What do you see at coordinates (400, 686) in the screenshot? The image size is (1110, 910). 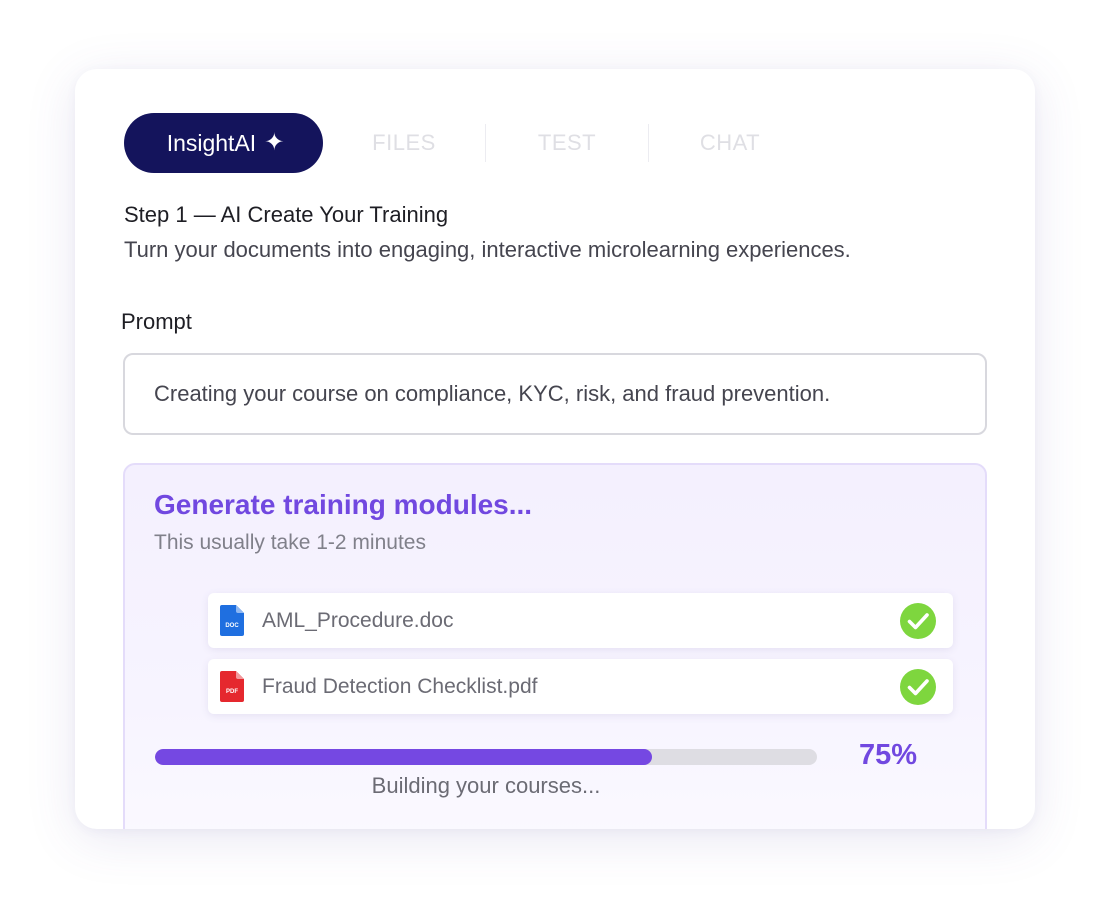 I see `file-name: Fraud Detection Checklist.pdf` at bounding box center [400, 686].